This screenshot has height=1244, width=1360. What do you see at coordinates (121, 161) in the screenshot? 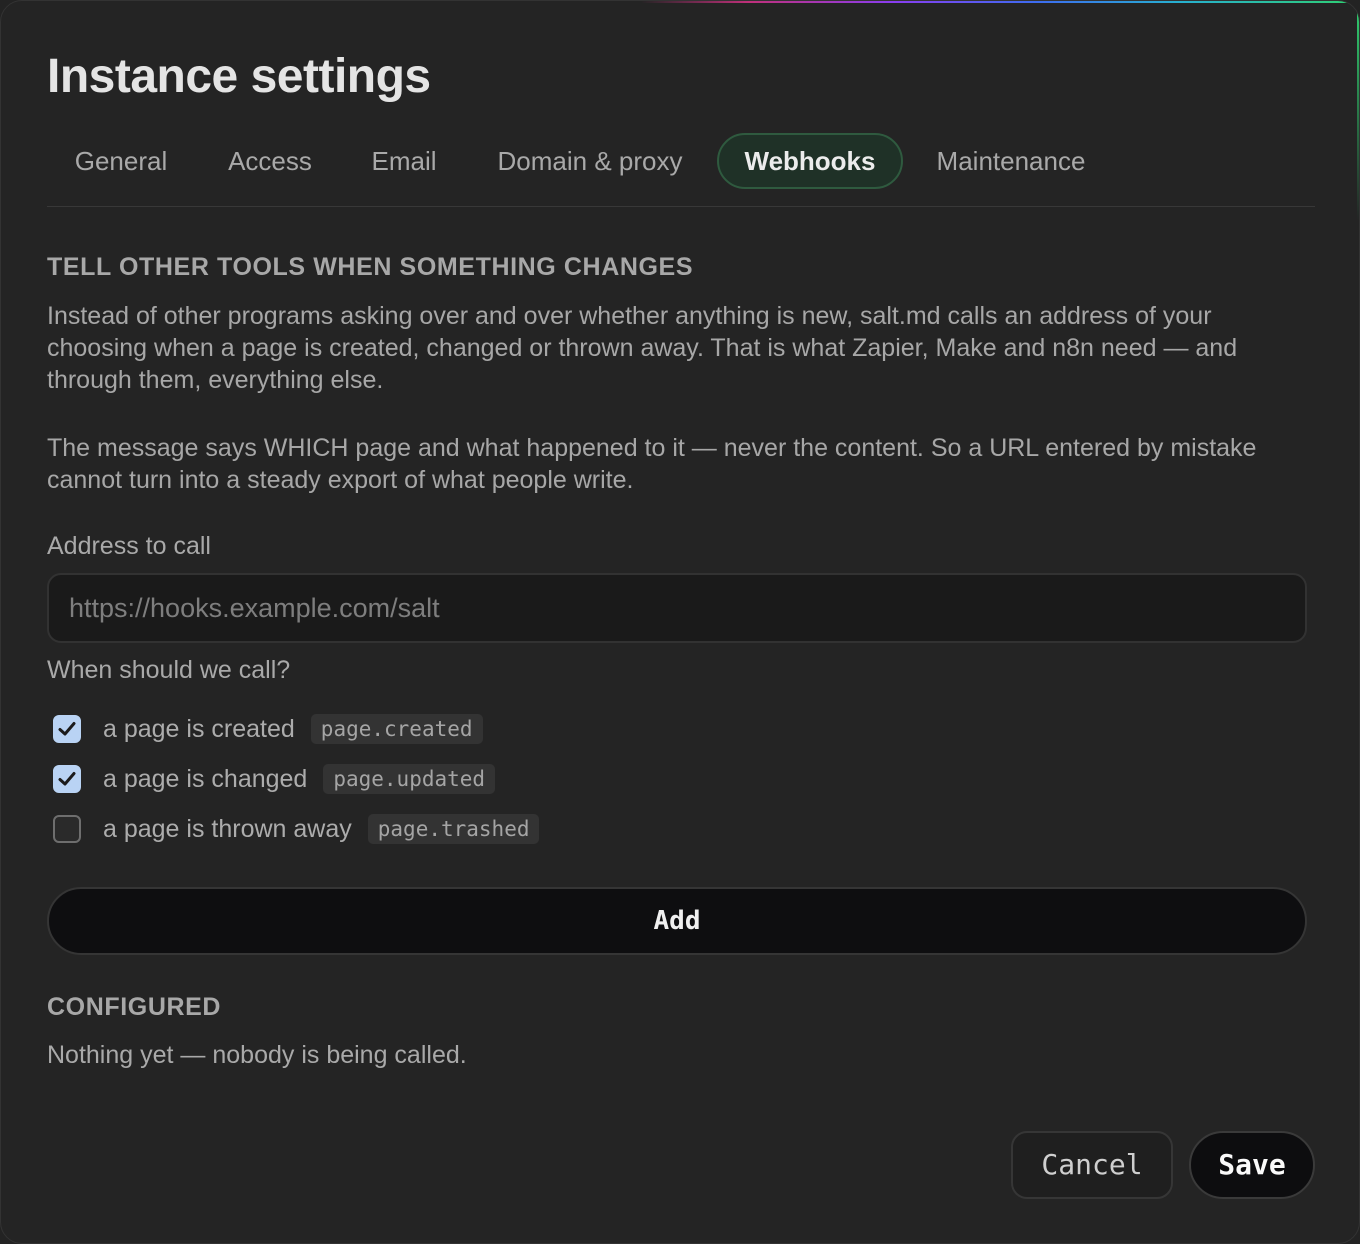
I see `tab-general: General` at bounding box center [121, 161].